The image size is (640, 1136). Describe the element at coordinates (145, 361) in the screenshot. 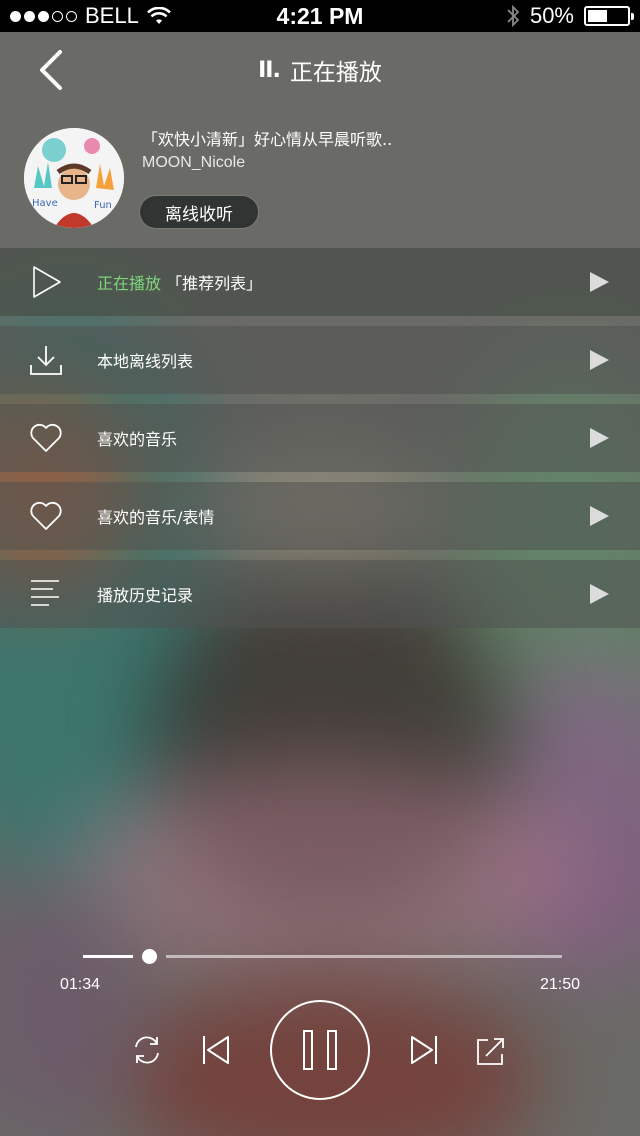

I see `menu-item-label: 本地离线列表` at that location.